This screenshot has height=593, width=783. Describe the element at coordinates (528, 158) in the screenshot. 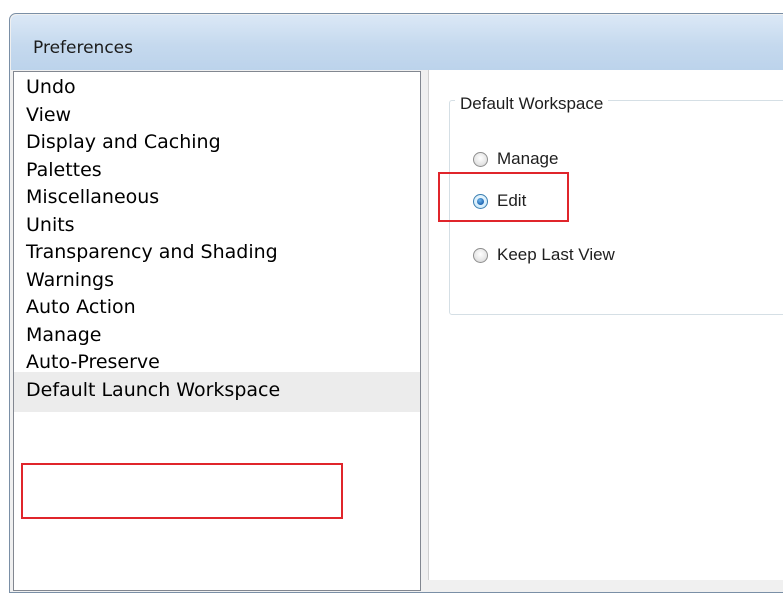

I see `radio-manage-label: Manage` at that location.